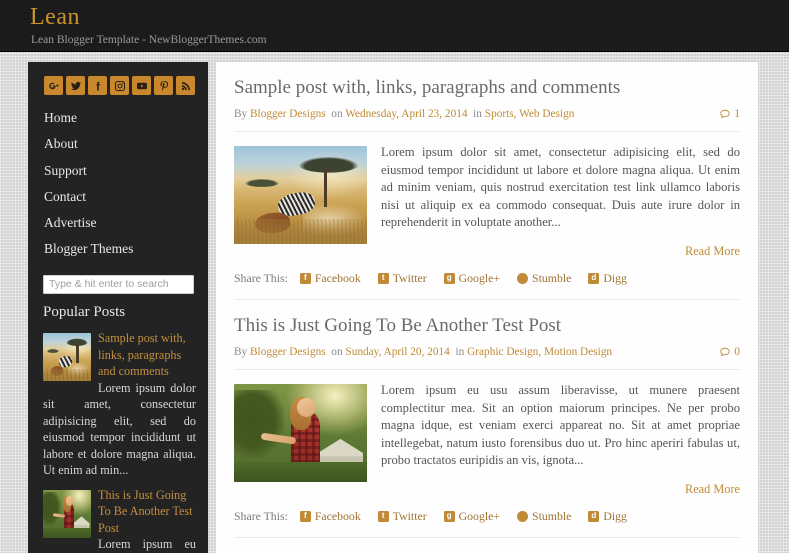 Image resolution: width=789 pixels, height=553 pixels. I want to click on twitter-icon, so click(75, 85).